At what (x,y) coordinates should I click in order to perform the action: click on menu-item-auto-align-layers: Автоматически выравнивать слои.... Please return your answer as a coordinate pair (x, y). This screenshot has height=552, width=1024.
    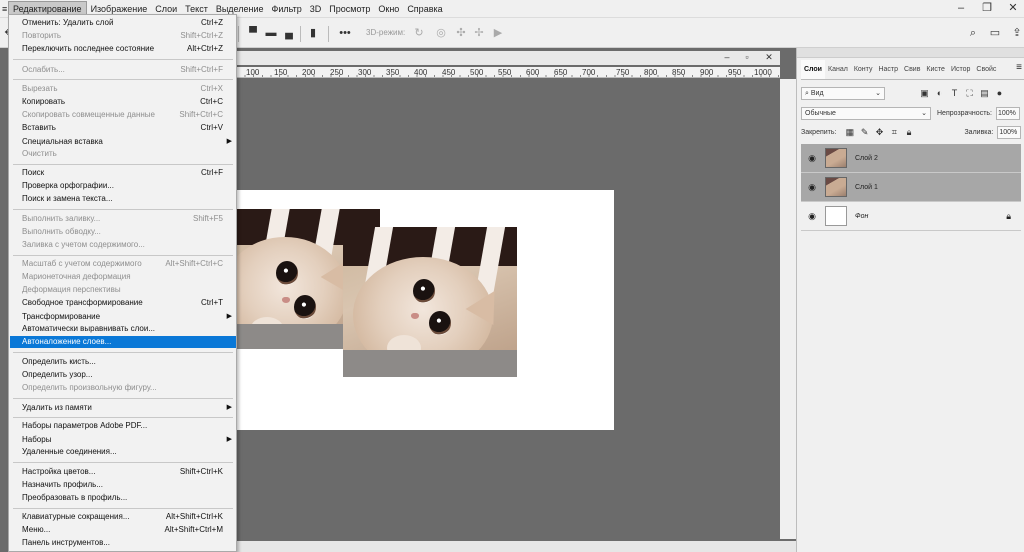
    Looking at the image, I should click on (123, 329).